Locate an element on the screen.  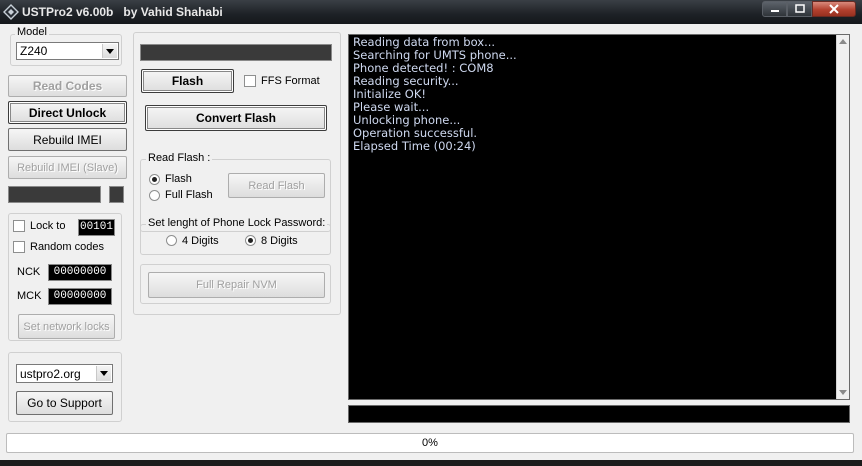
maximize-button is located at coordinates (799, 9).